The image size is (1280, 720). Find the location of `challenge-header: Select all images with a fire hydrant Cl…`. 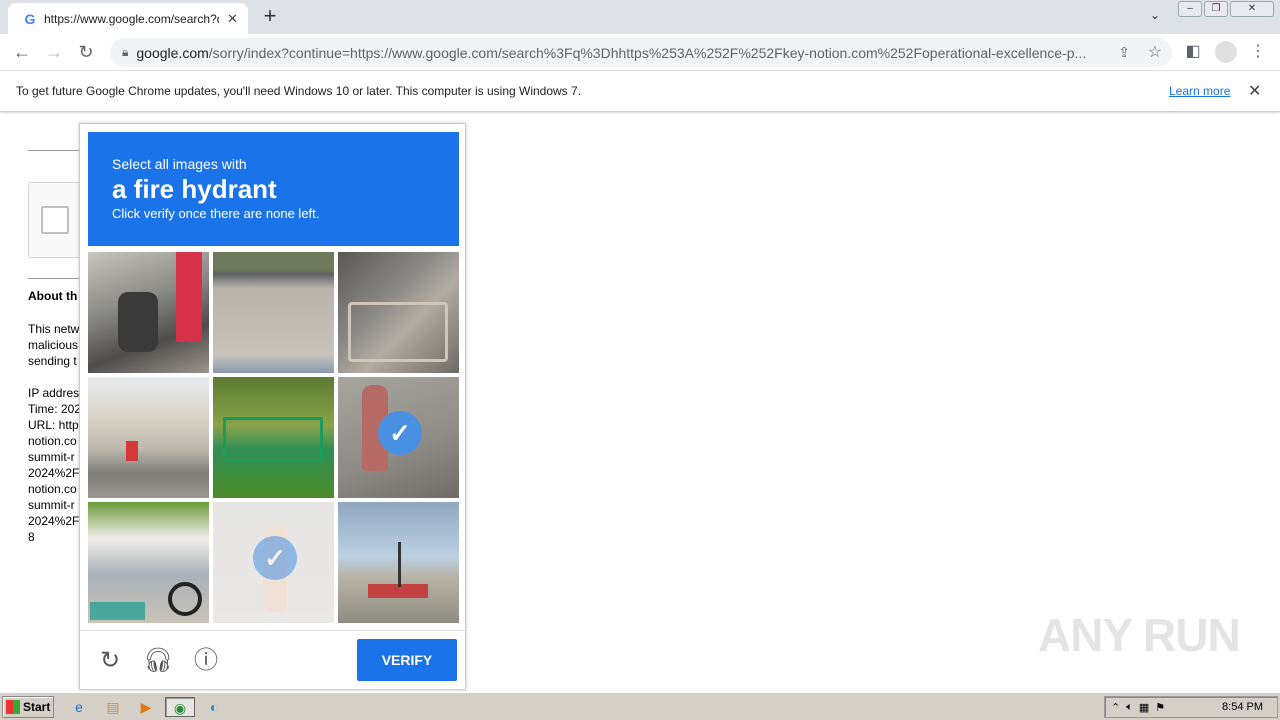

challenge-header: Select all images with a fire hydrant Cl… is located at coordinates (273, 189).